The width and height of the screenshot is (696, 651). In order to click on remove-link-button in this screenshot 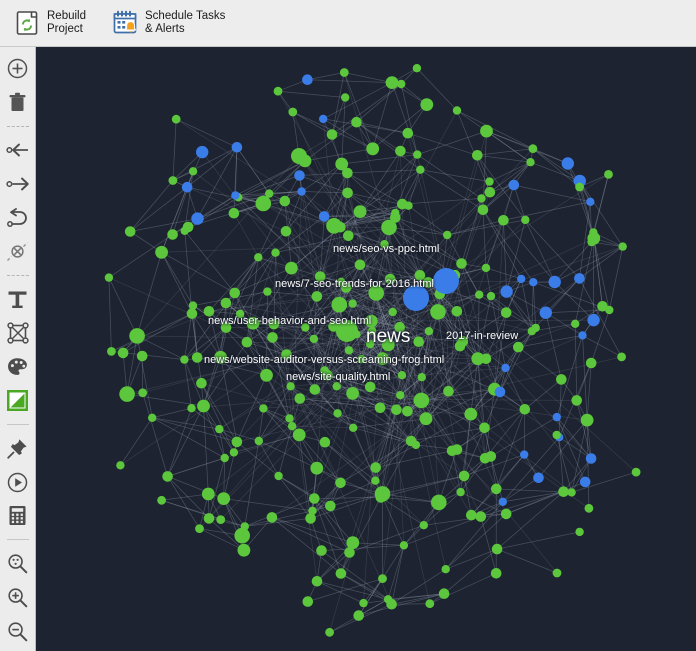, I will do `click(18, 252)`.